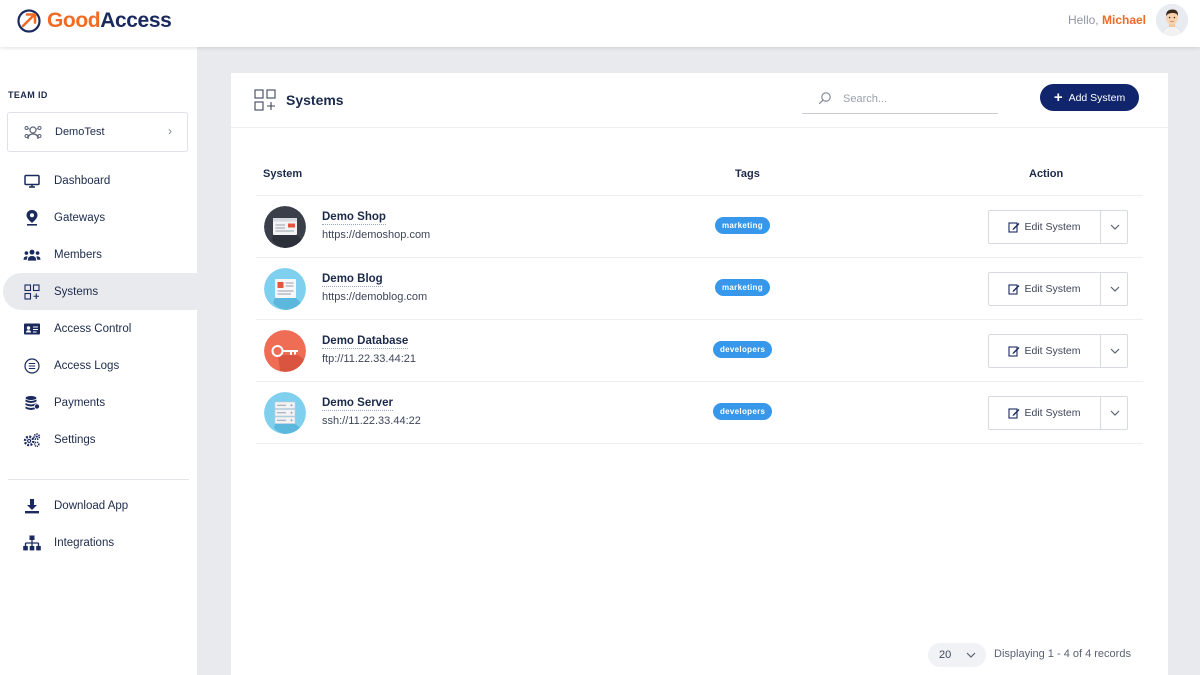 The image size is (1200, 675). I want to click on logo-text-access: Access, so click(136, 20).